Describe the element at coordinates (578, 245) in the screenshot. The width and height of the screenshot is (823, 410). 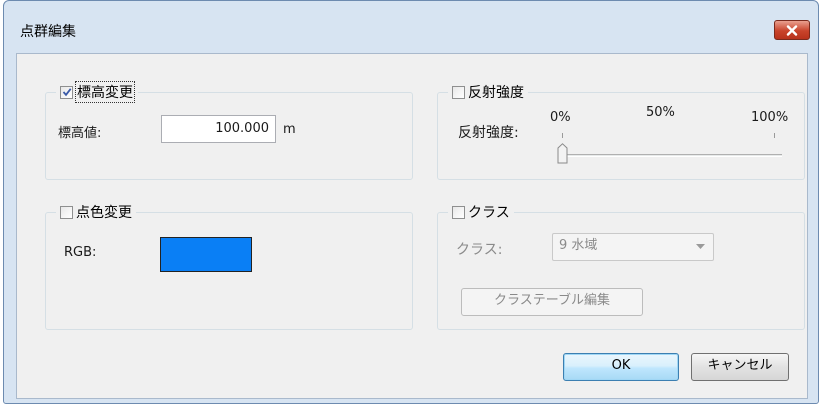
I see `class-select-value: 9 水域` at that location.